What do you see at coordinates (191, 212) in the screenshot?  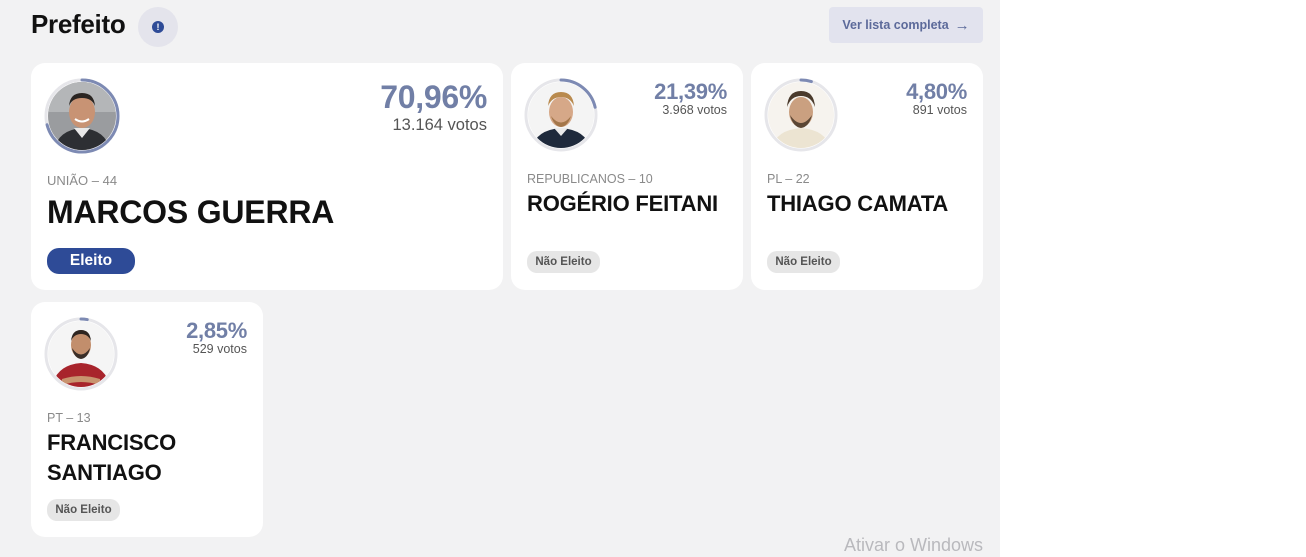 I see `candidate-name: MARCOS GUERRA` at bounding box center [191, 212].